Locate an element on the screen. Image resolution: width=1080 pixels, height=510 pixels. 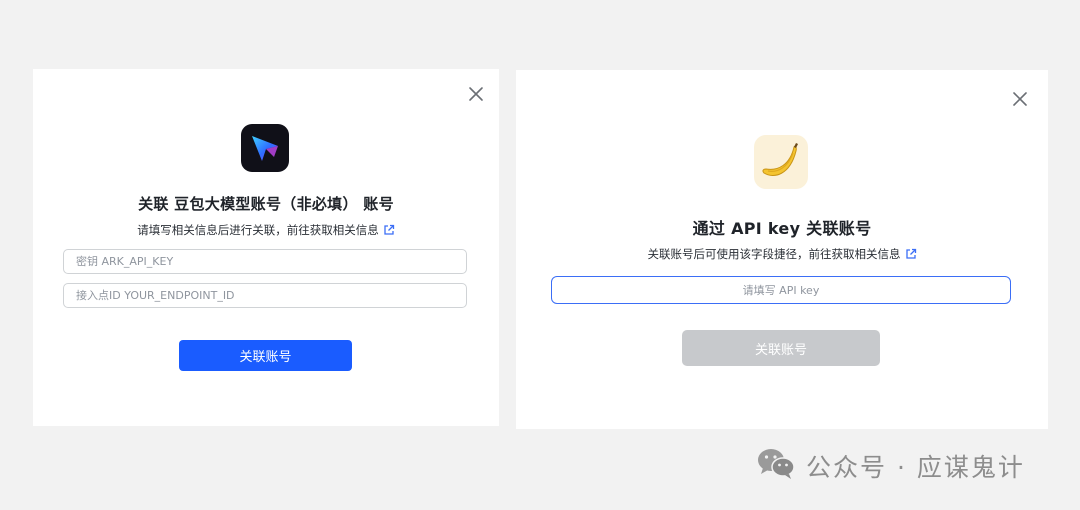
endpoint-id-field is located at coordinates (265, 295).